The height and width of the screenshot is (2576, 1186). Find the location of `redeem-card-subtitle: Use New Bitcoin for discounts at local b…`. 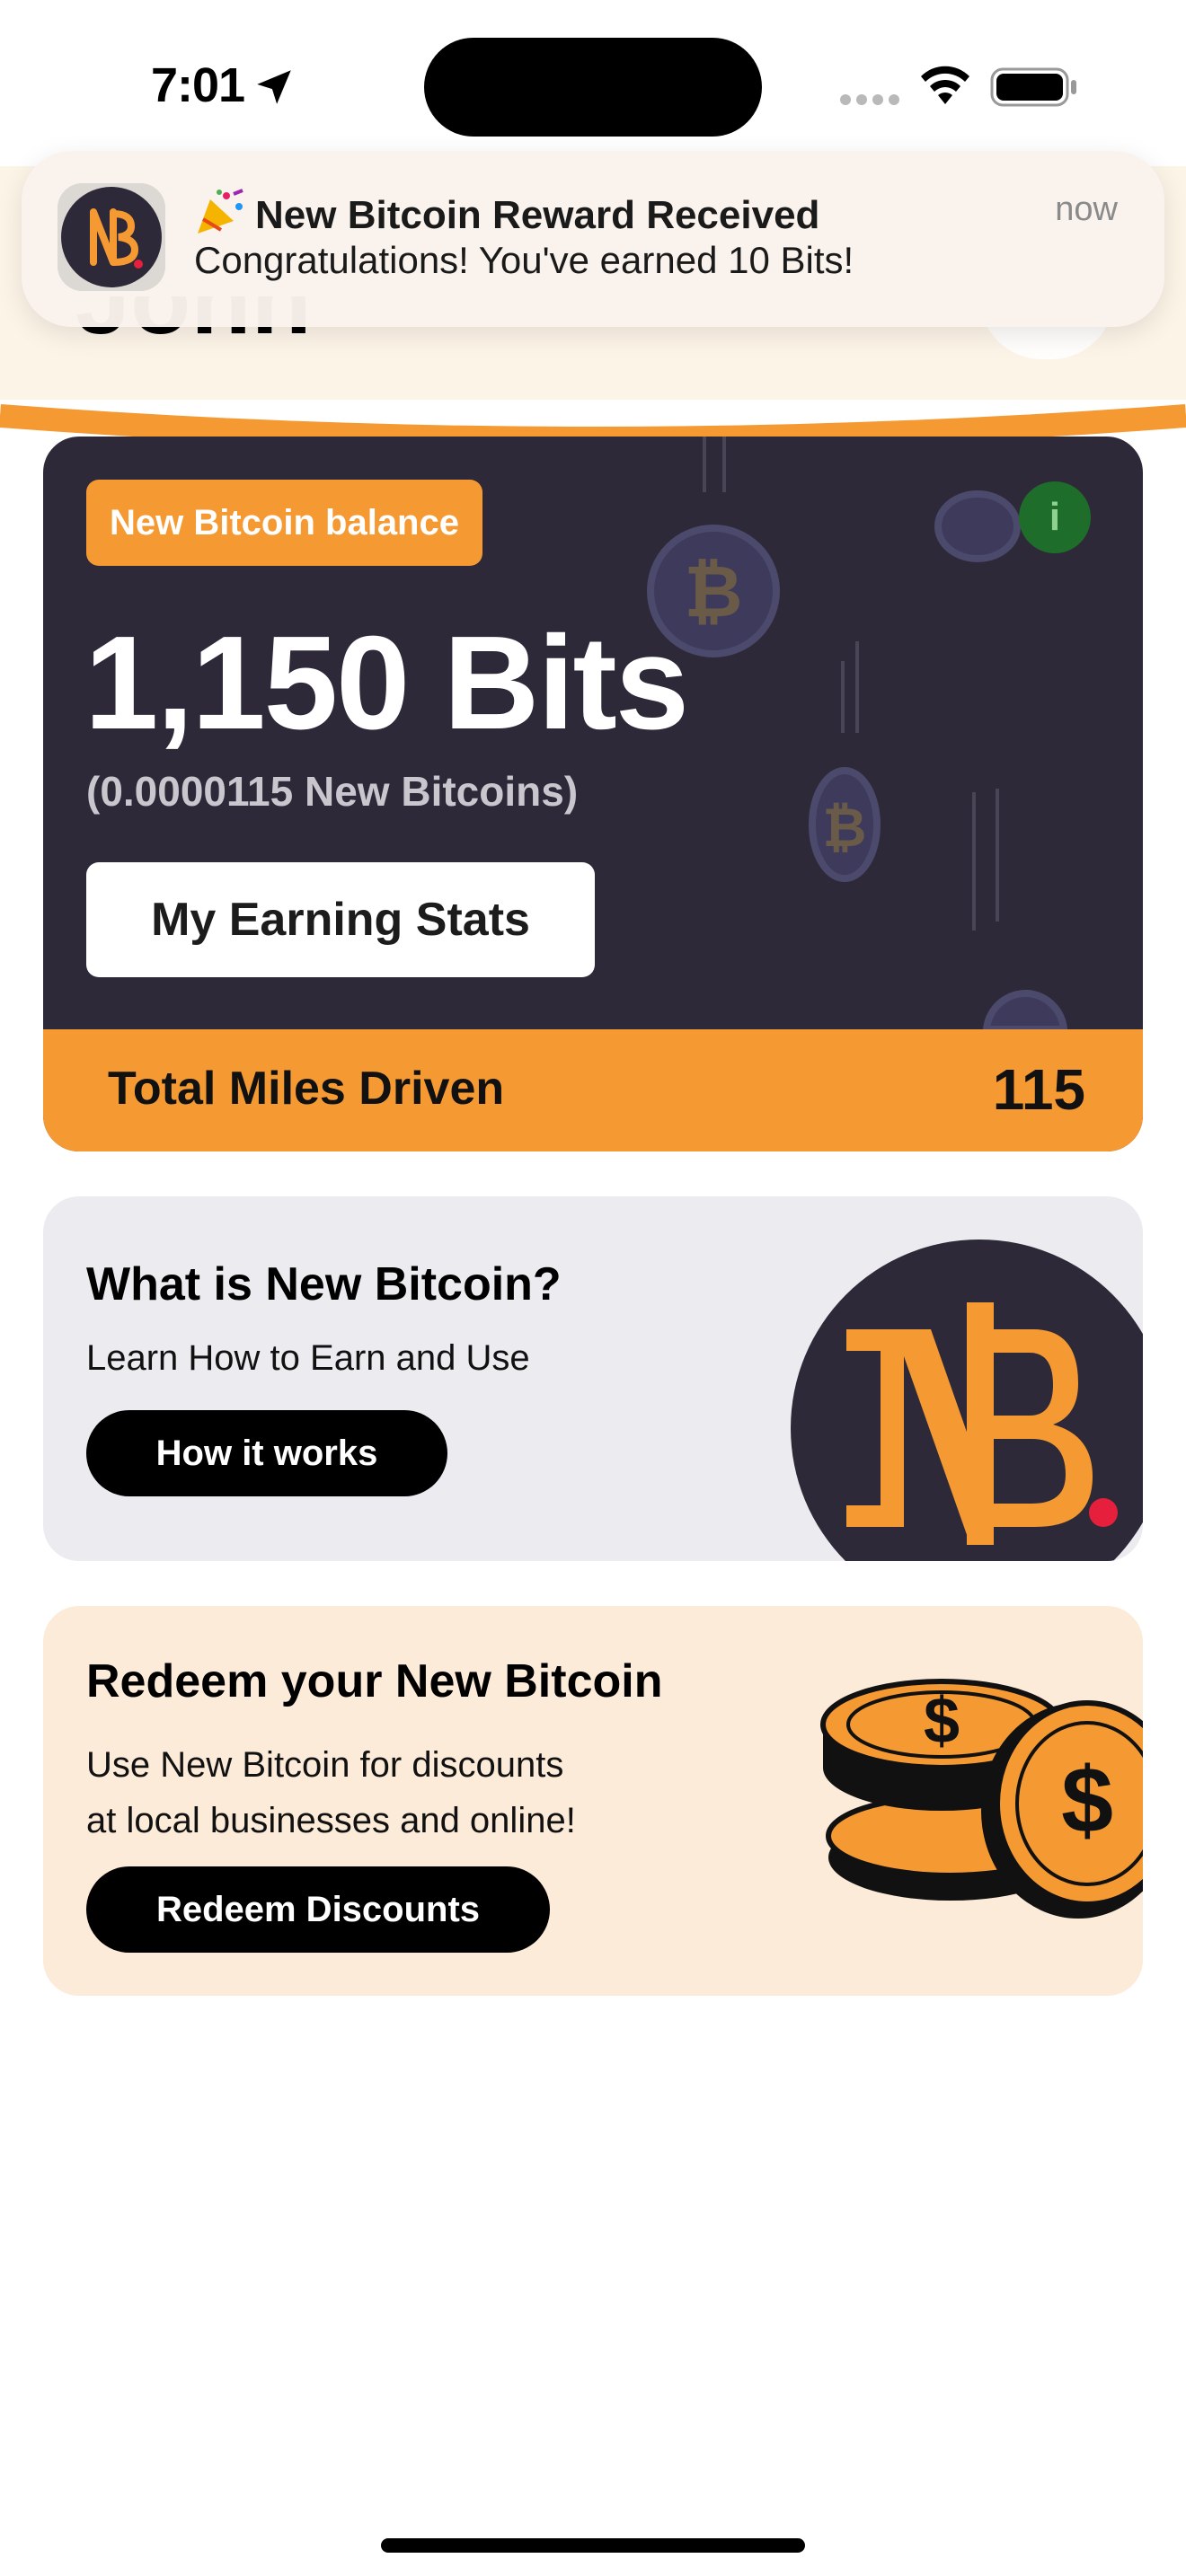

redeem-card-subtitle: Use New Bitcoin for discounts at local b… is located at coordinates (331, 1792).